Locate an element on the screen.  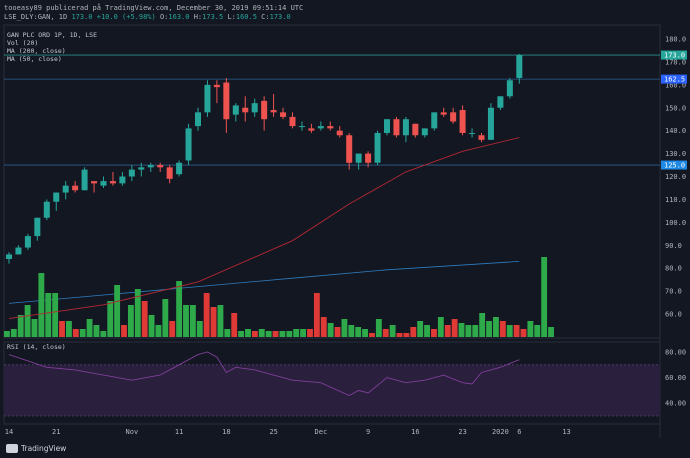
x-tick-label: 25 is located at coordinates (273, 432).